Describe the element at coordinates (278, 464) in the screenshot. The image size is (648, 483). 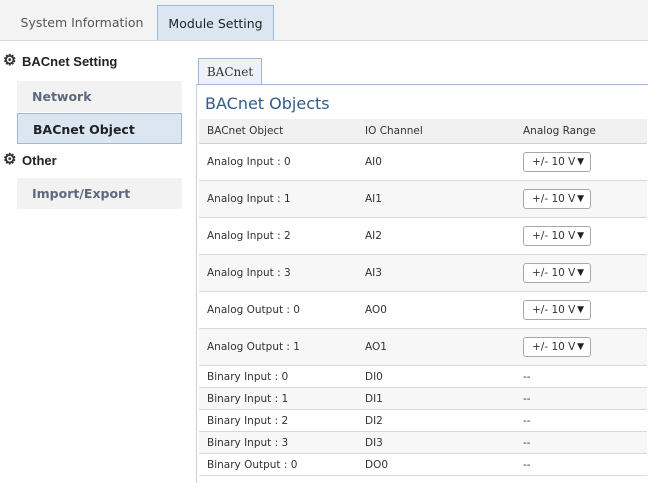
I see `object-cell: Binary Output : 0` at that location.